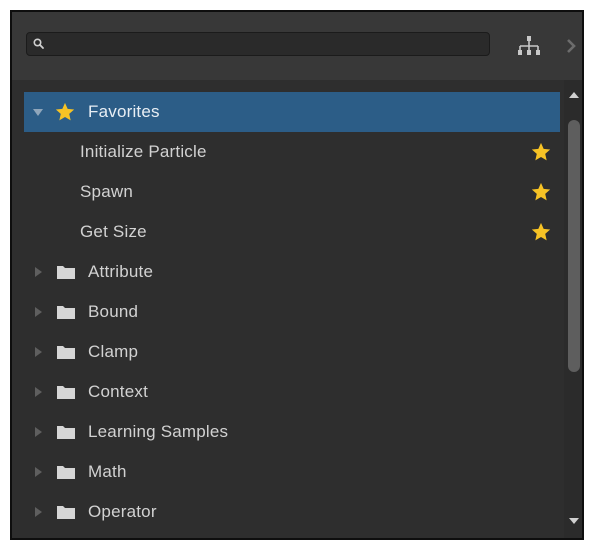 This screenshot has height=546, width=592. What do you see at coordinates (571, 46) in the screenshot?
I see `chevron-right-icon` at bounding box center [571, 46].